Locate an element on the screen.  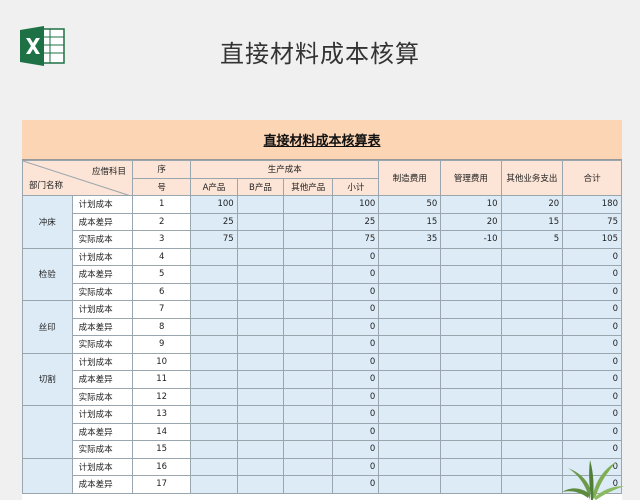
cell-other-business: 15 is located at coordinates (532, 221).